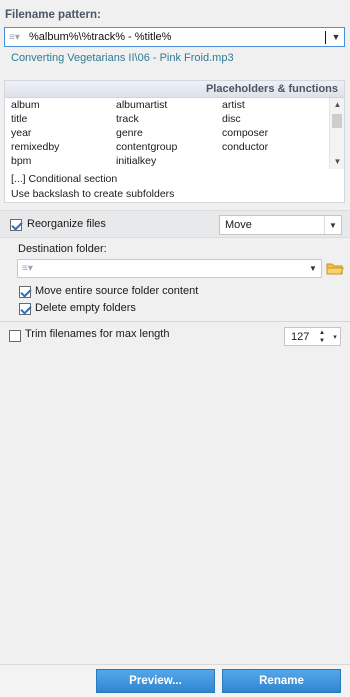 Image resolution: width=350 pixels, height=697 pixels. Describe the element at coordinates (169, 148) in the screenshot. I see `placeholder-item: contentgroup` at that location.